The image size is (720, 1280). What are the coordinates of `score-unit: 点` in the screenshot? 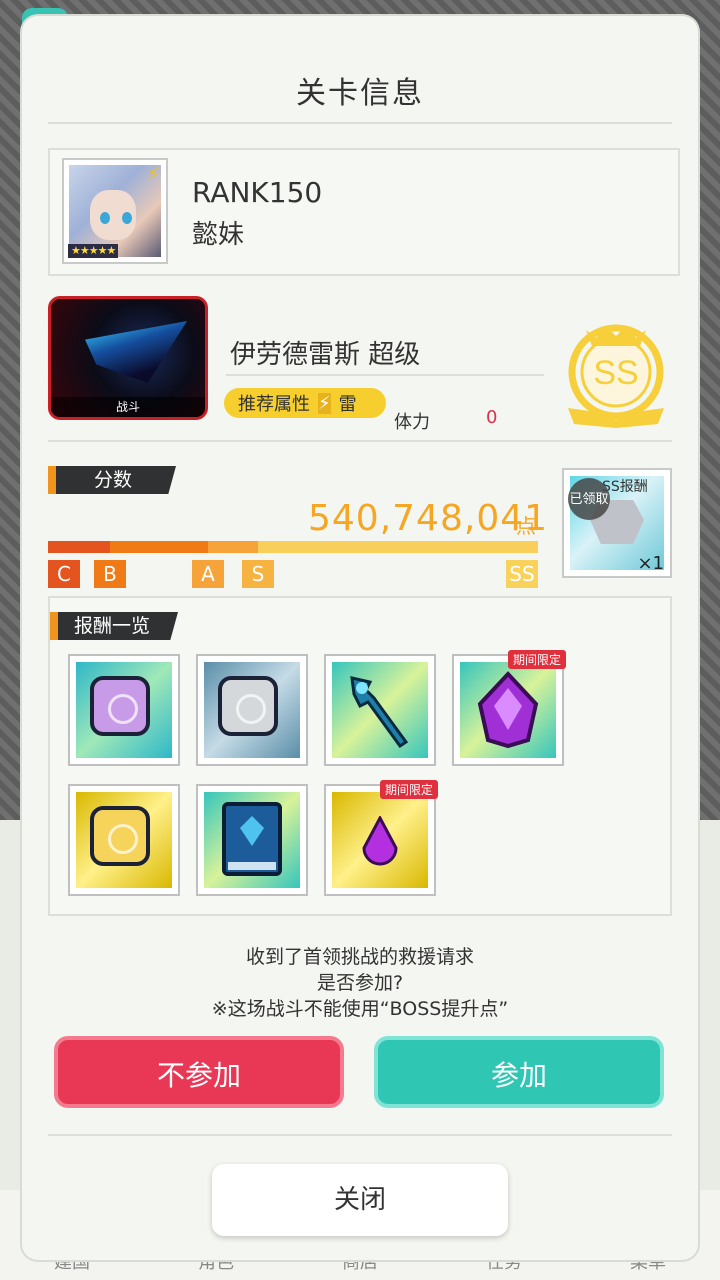 It's located at (526, 526).